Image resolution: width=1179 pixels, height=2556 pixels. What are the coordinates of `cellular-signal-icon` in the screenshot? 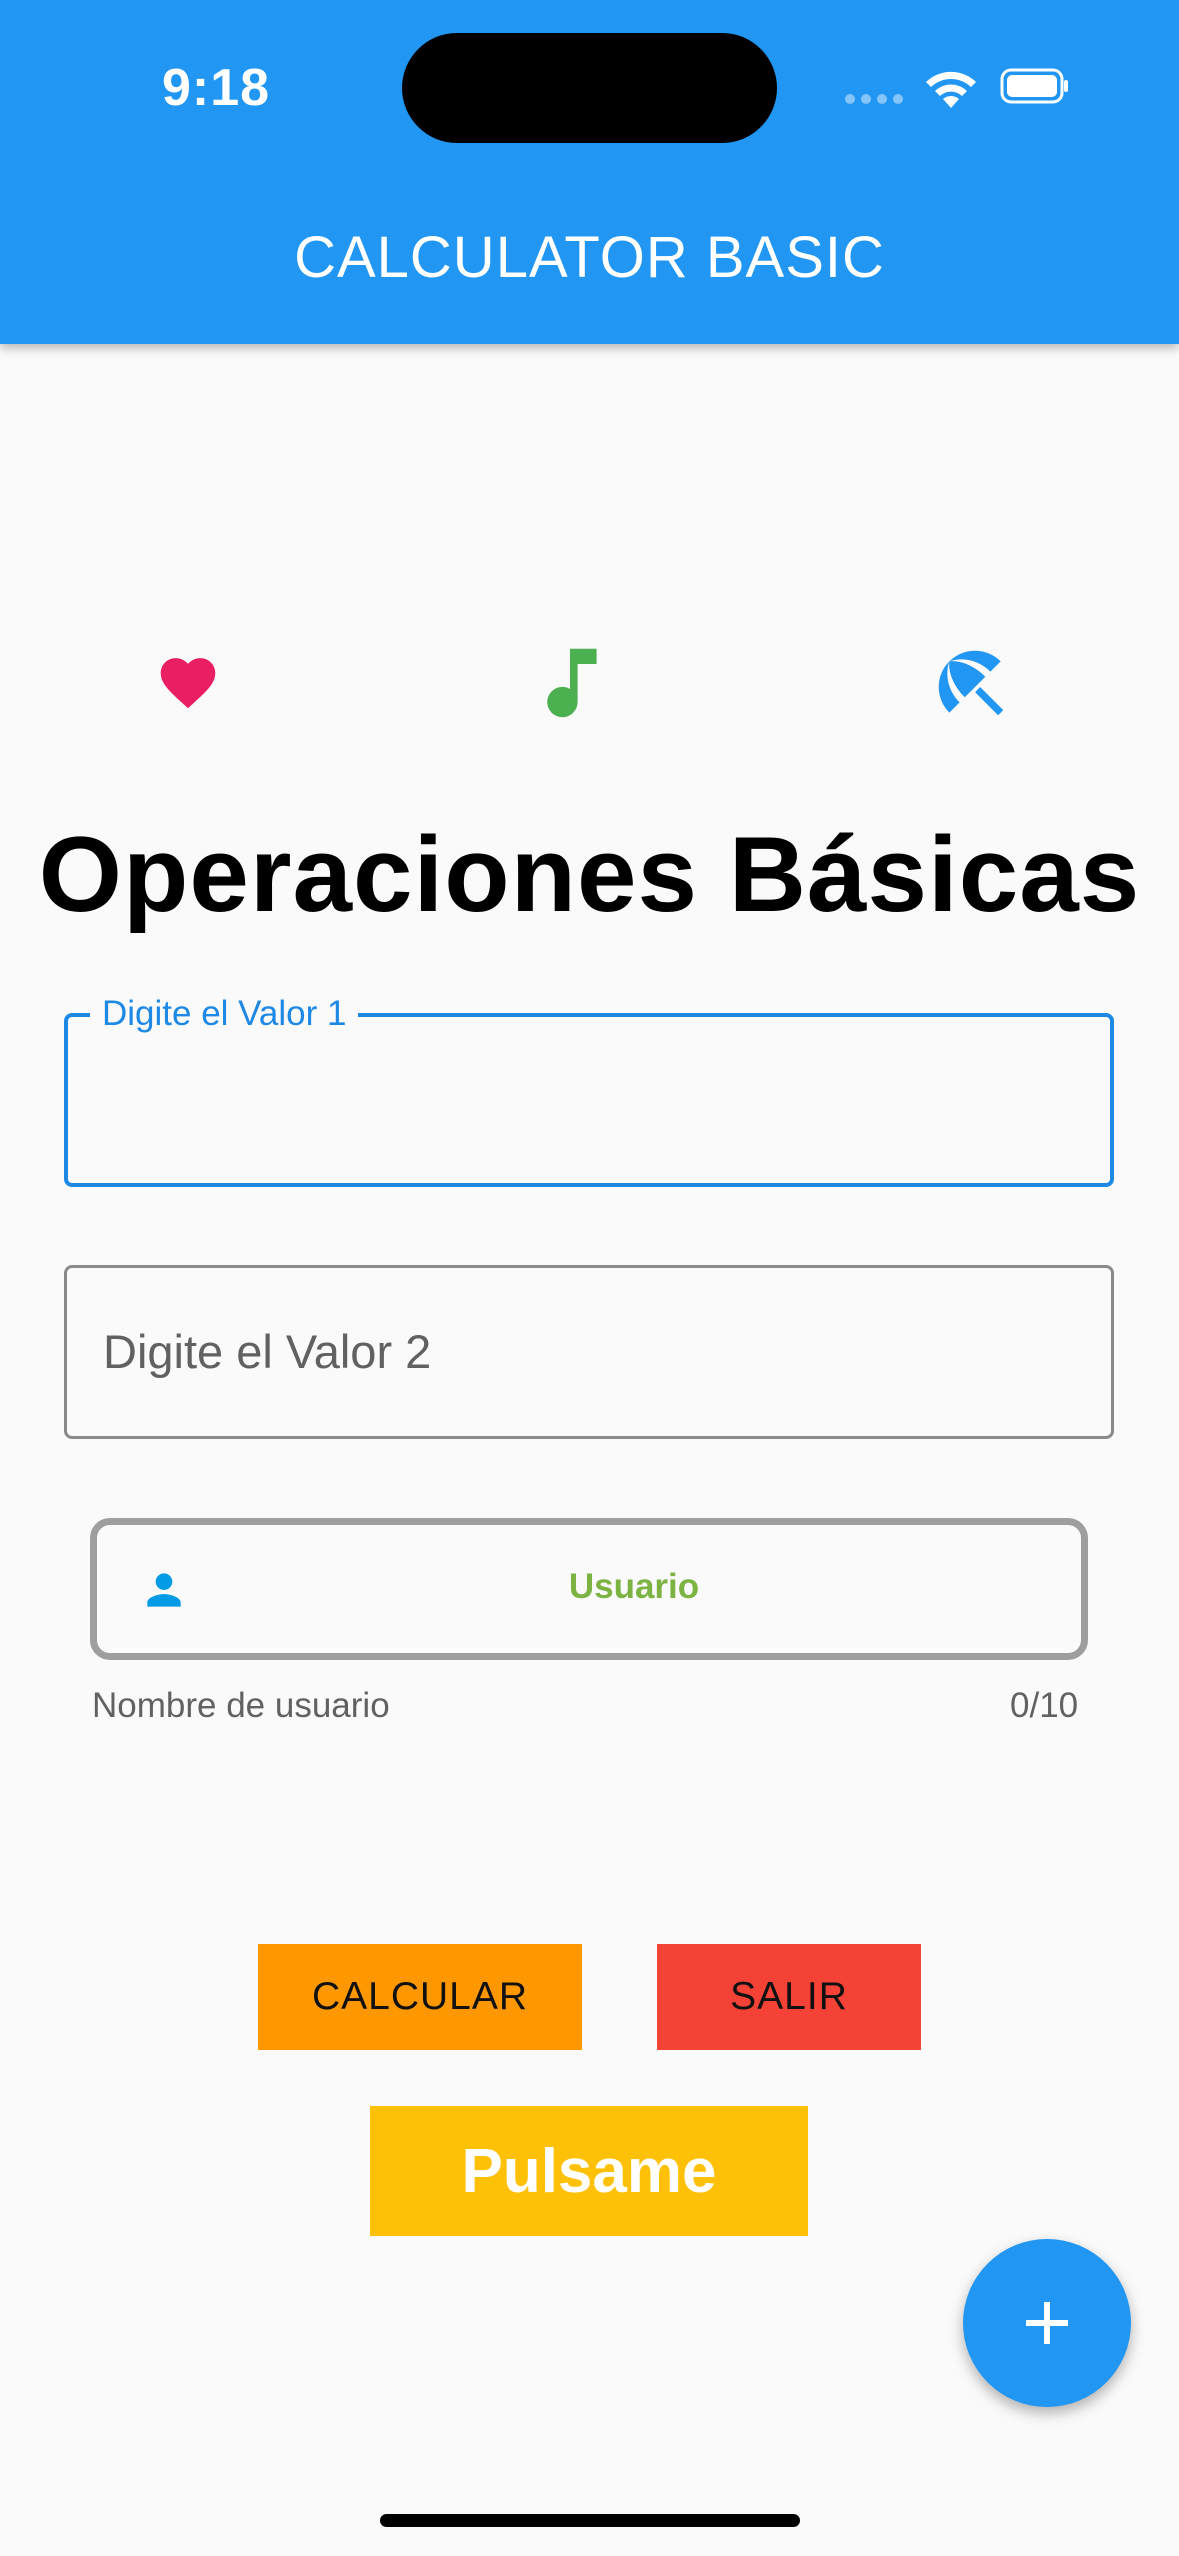 It's located at (875, 99).